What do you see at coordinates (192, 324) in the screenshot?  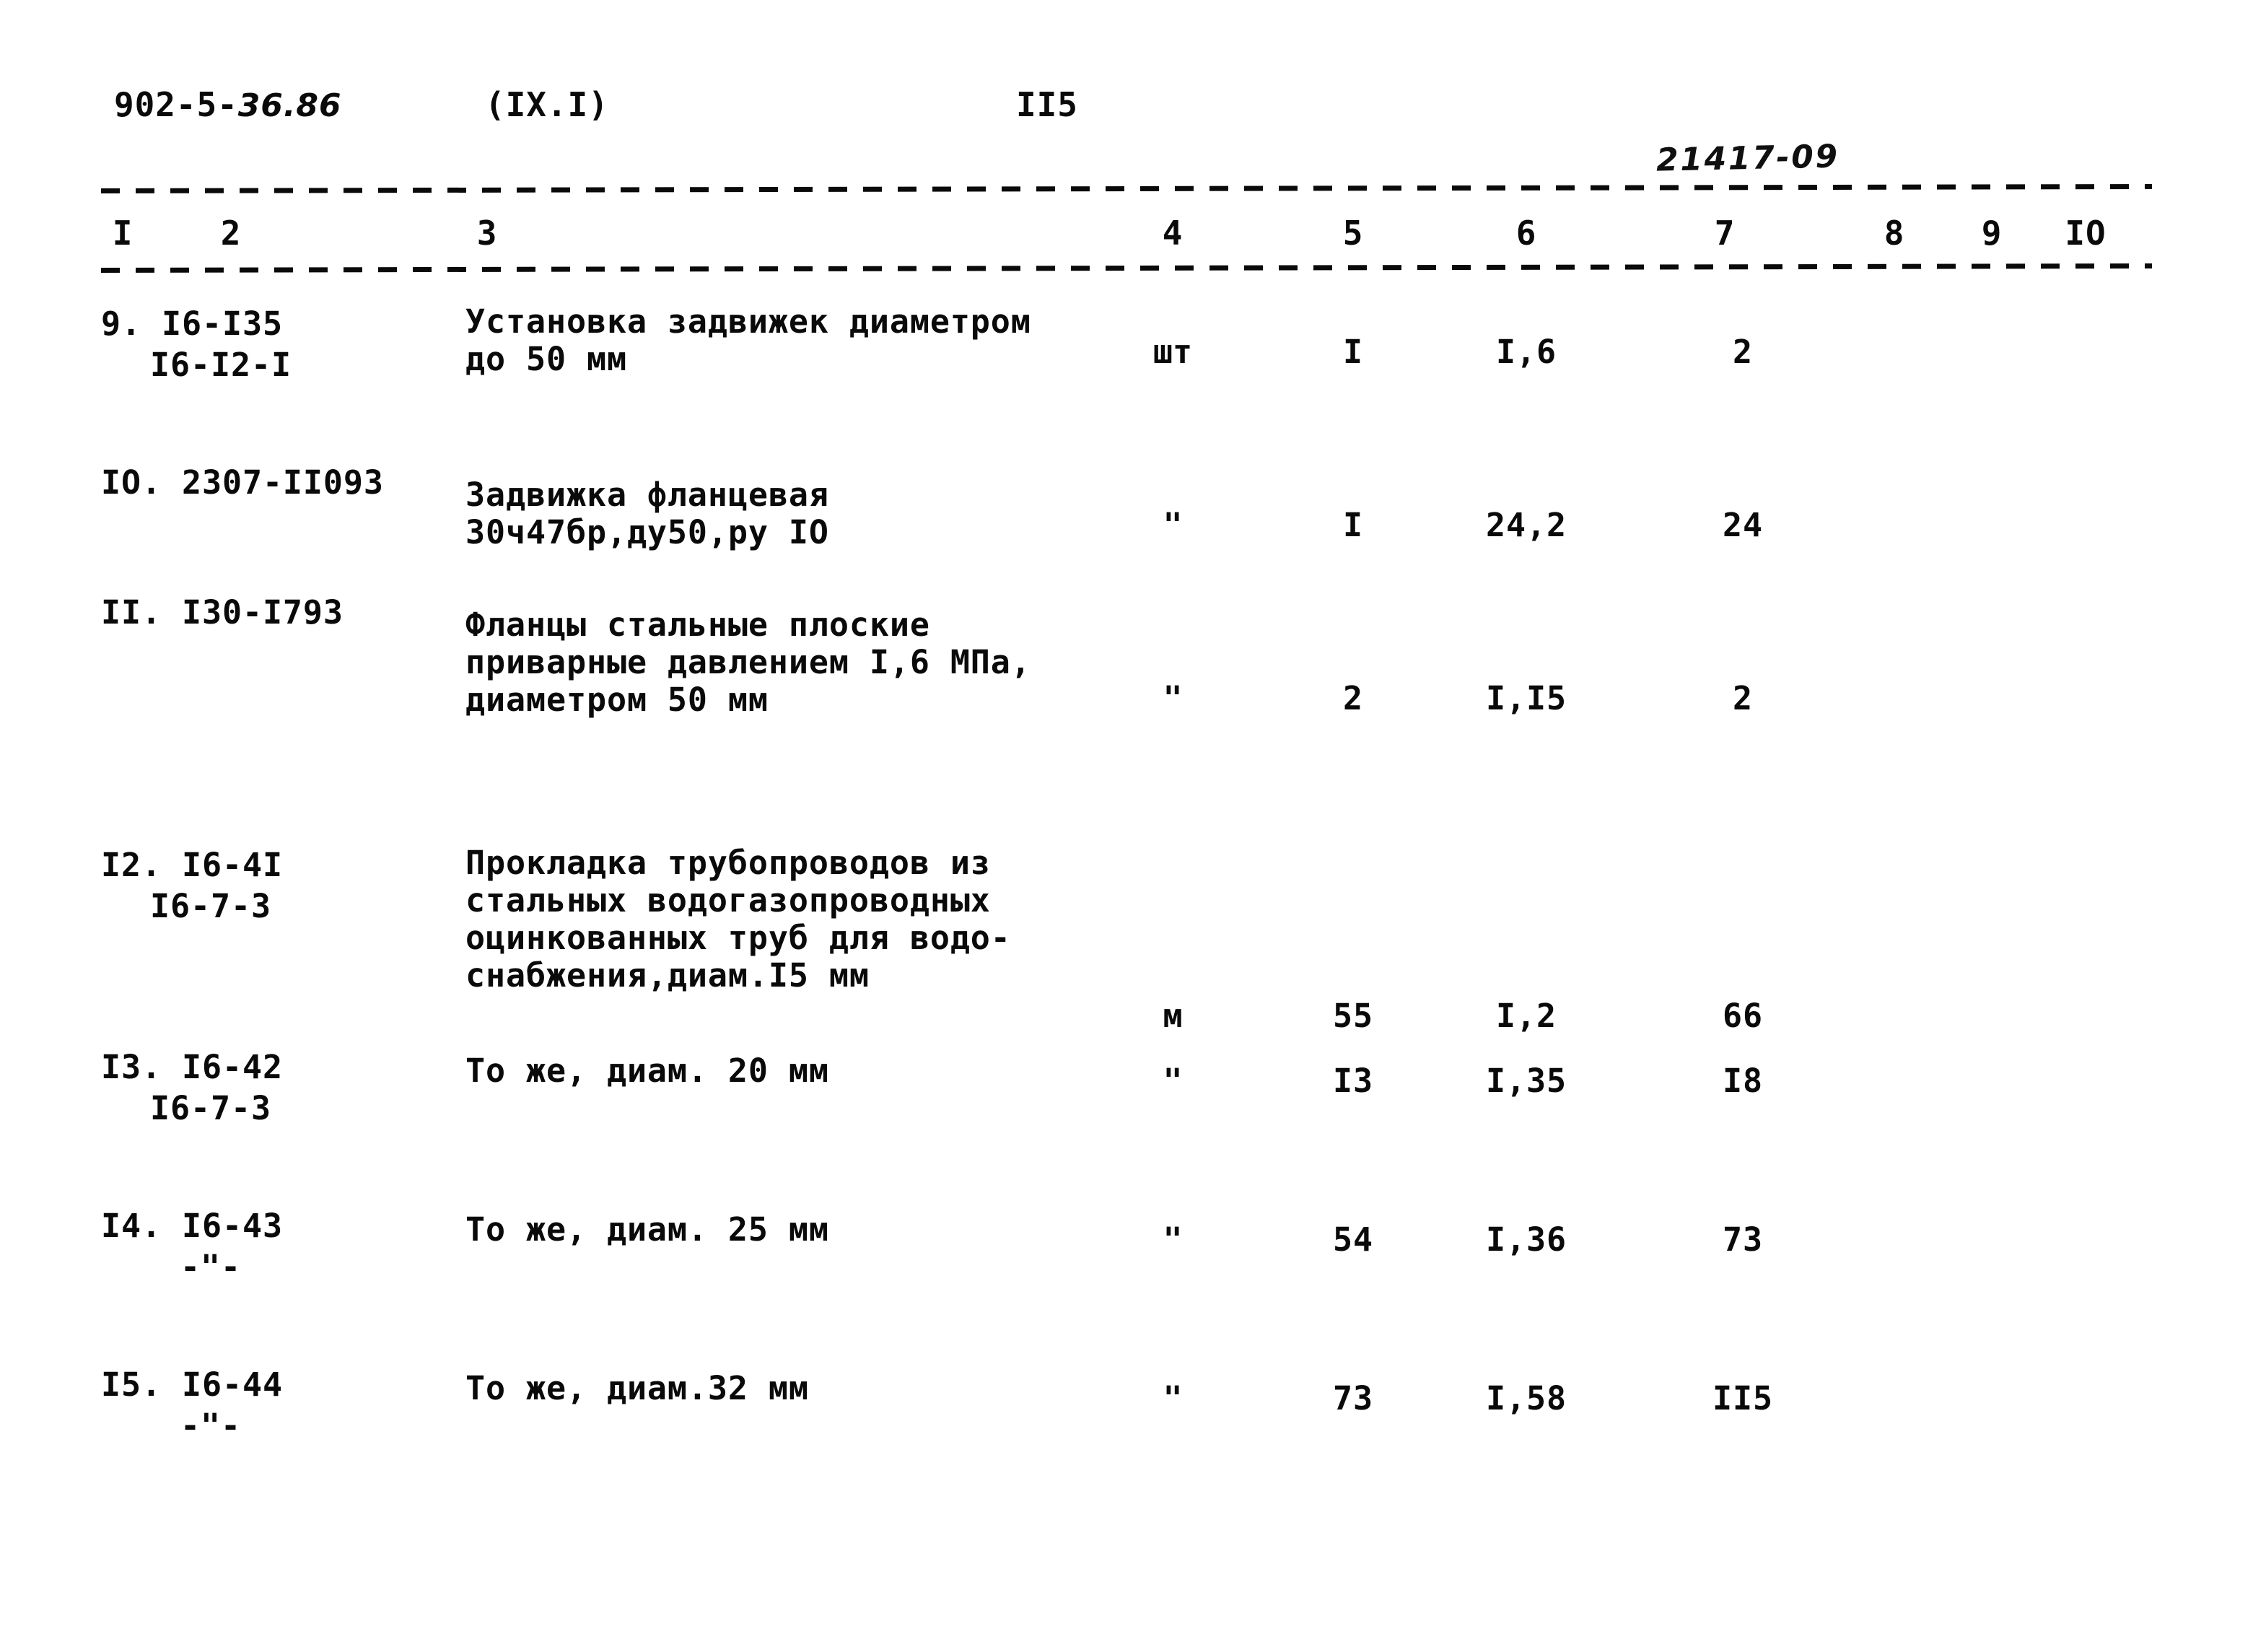 I see `row-index-line-1: 9. I6-I35` at bounding box center [192, 324].